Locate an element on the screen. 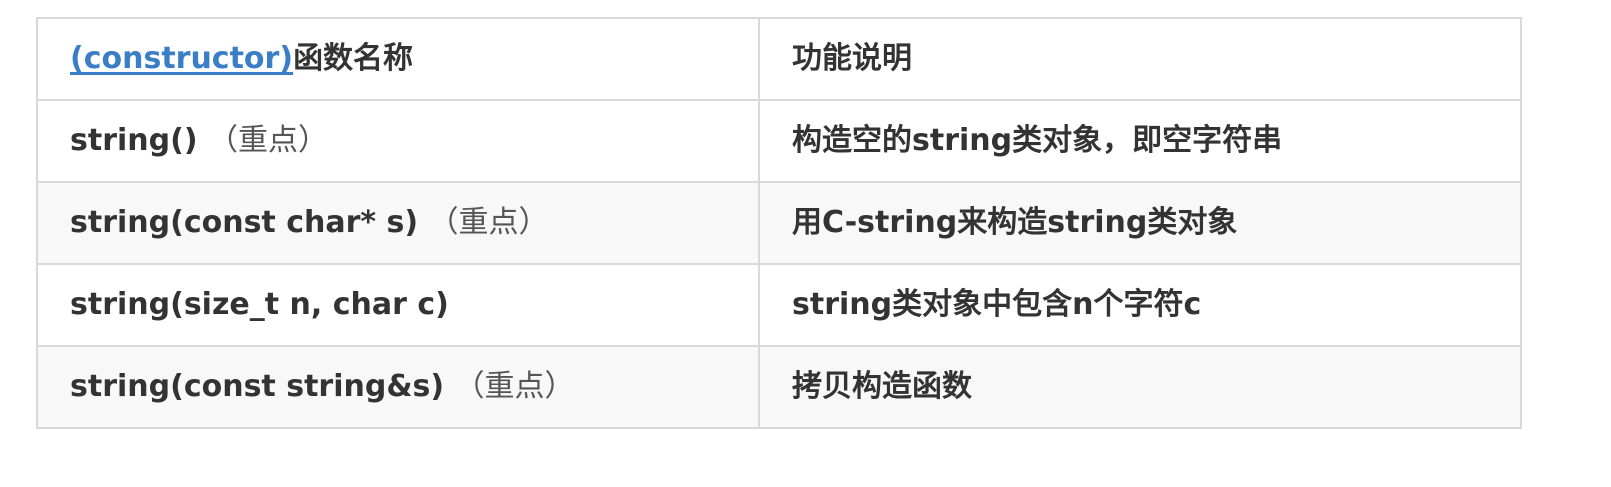  signature-cell: string(const char* s) （重点） is located at coordinates (398, 223).